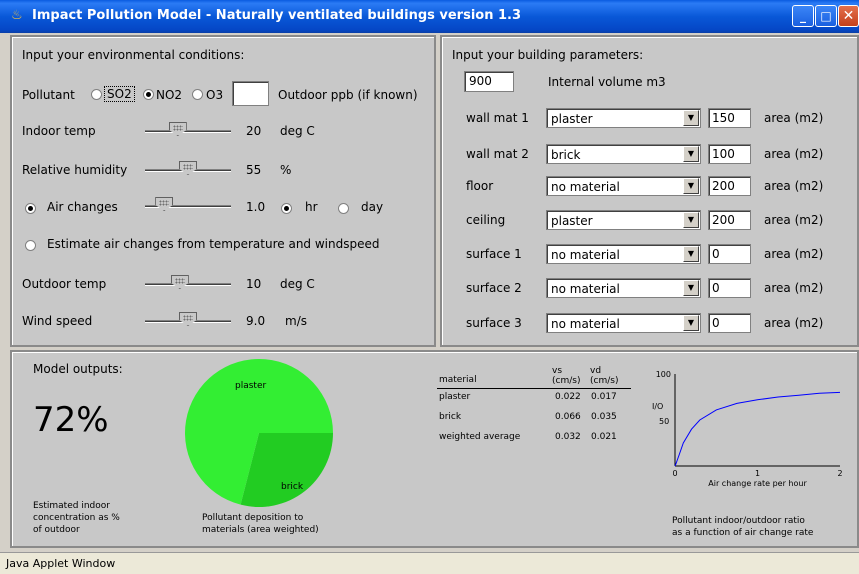 The height and width of the screenshot is (574, 859). What do you see at coordinates (566, 155) in the screenshot?
I see `material-select-value: brick` at bounding box center [566, 155].